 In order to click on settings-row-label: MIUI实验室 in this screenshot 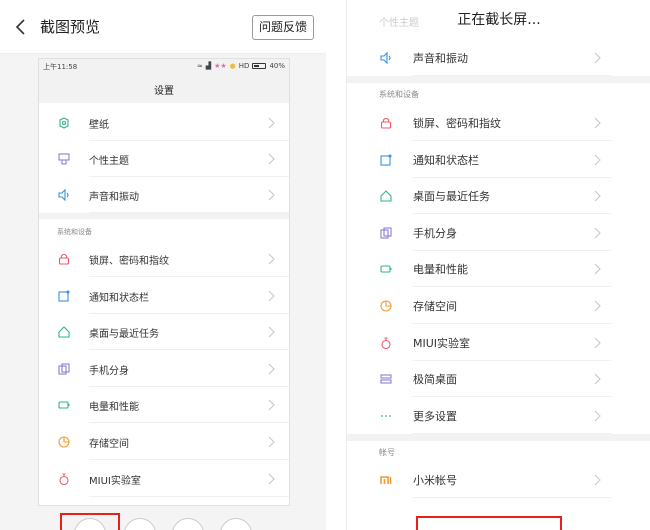, I will do `click(115, 481)`.